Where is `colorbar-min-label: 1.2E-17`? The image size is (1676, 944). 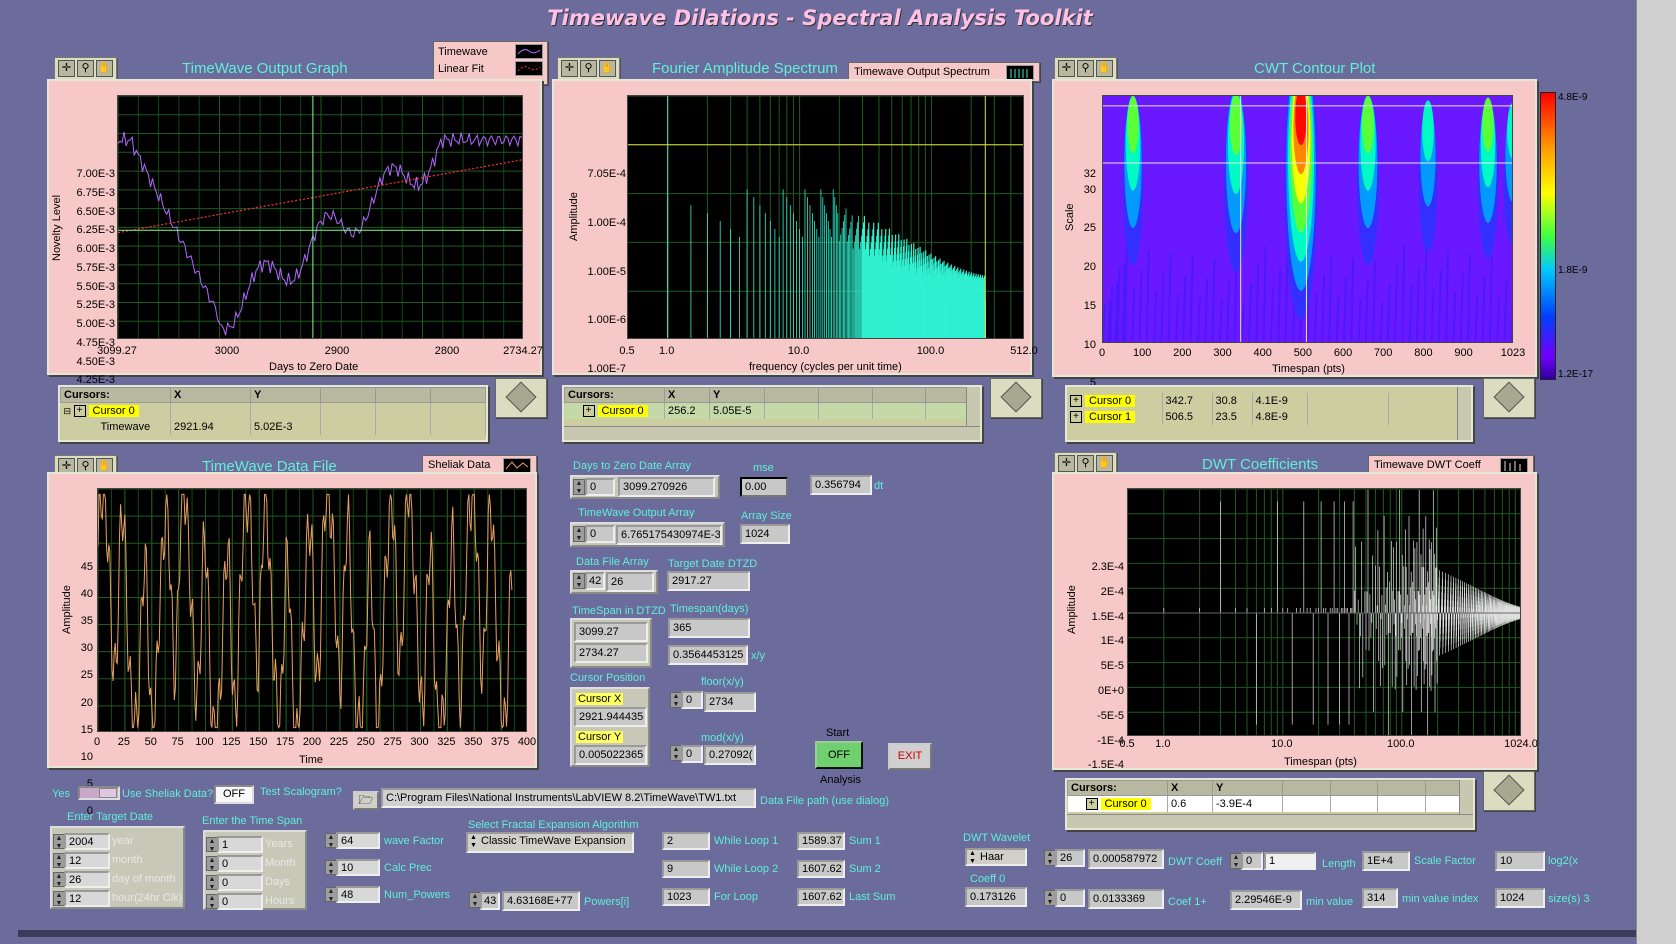
colorbar-min-label: 1.2E-17 is located at coordinates (1576, 374).